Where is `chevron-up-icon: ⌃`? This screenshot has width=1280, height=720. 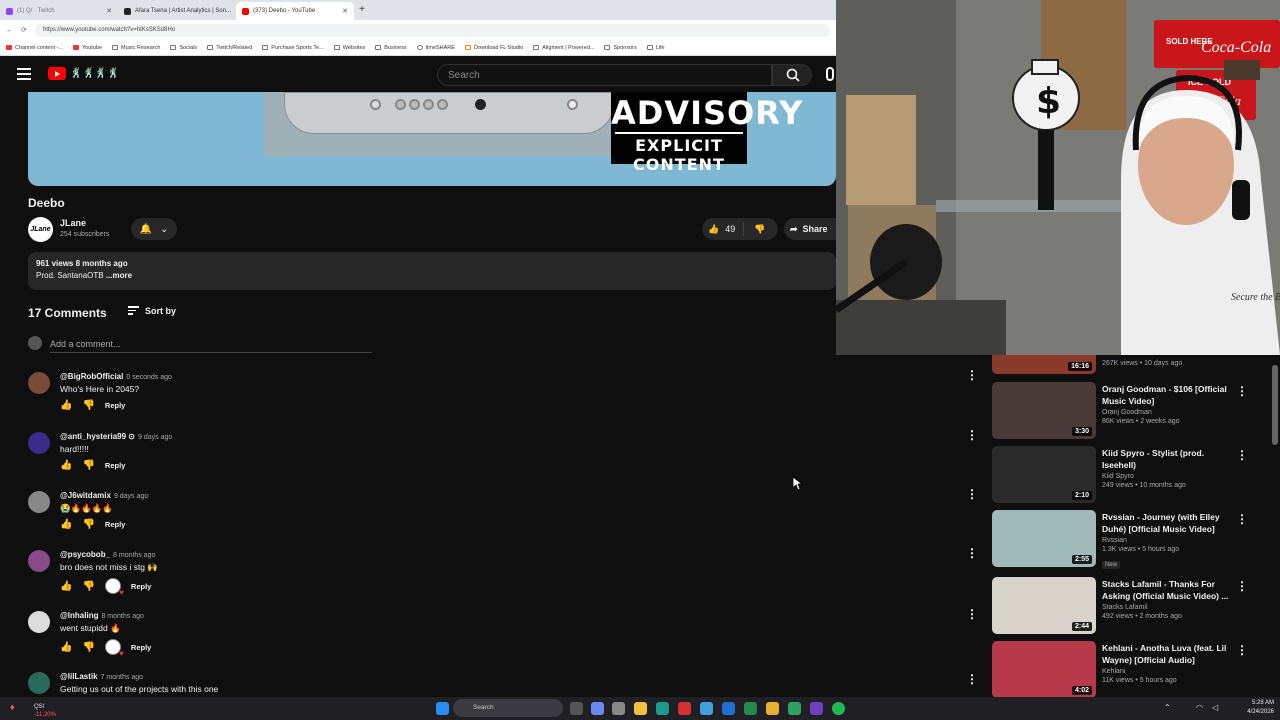 chevron-up-icon: ⌃ is located at coordinates (1167, 707).